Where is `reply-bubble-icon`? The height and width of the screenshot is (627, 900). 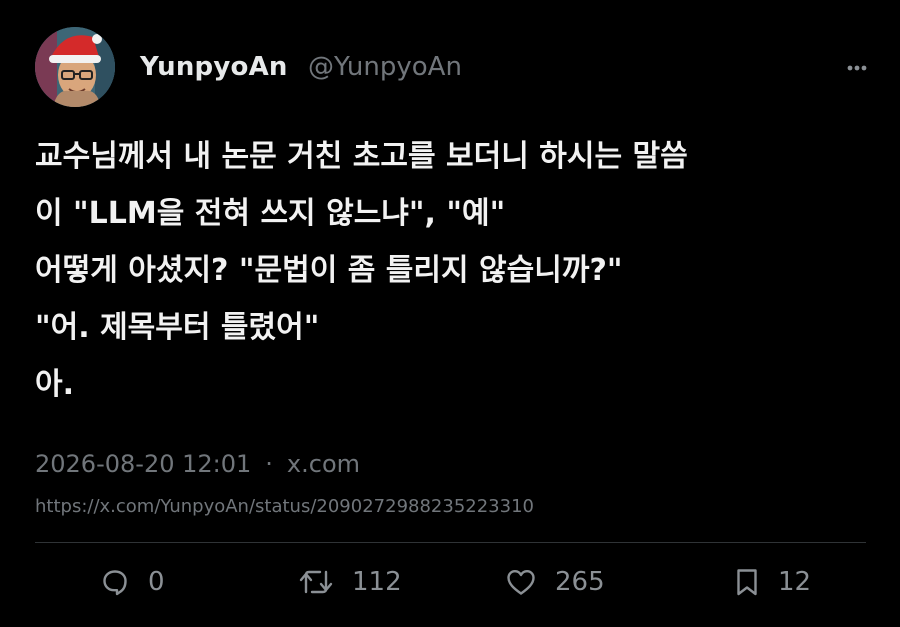
reply-bubble-icon is located at coordinates (115, 583).